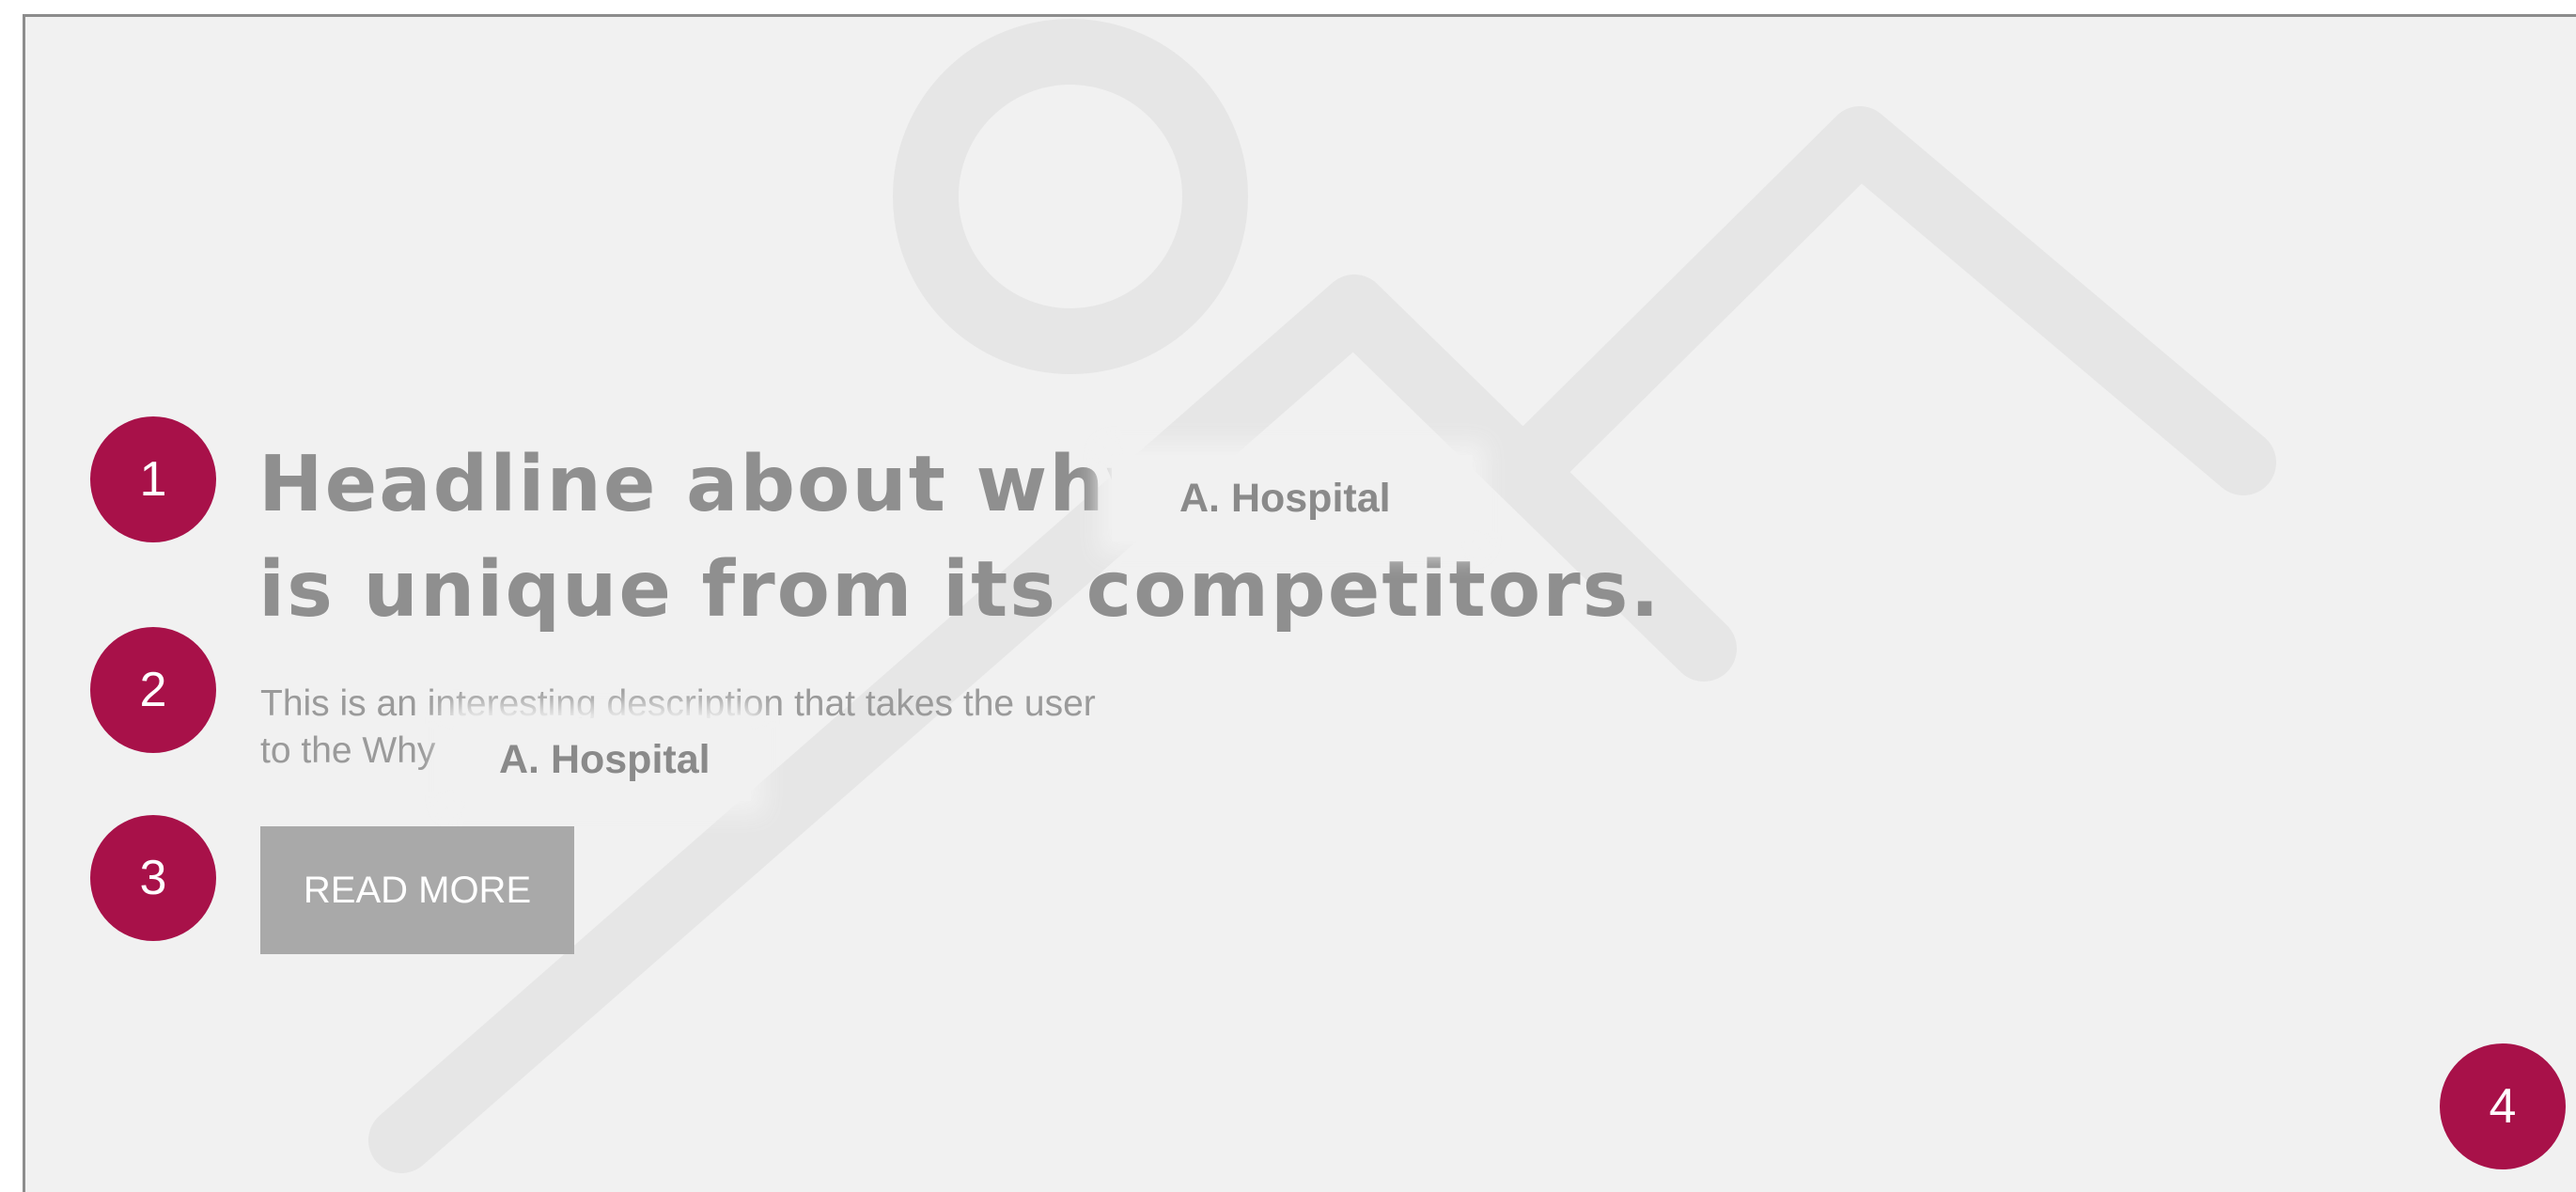  What do you see at coordinates (348, 751) in the screenshot?
I see `description-line-2: to the Why` at bounding box center [348, 751].